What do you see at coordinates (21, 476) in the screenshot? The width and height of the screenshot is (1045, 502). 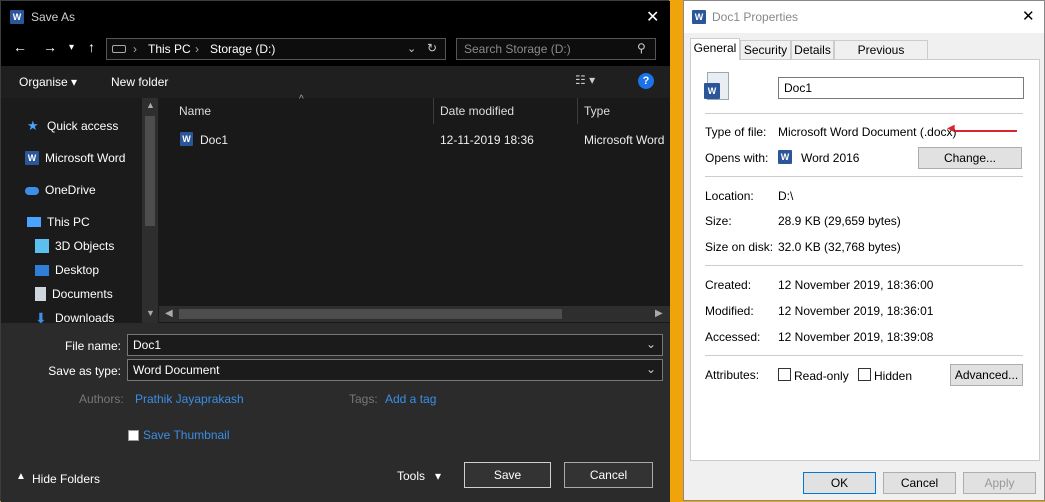 I see `chevron-up-icon: ▲` at bounding box center [21, 476].